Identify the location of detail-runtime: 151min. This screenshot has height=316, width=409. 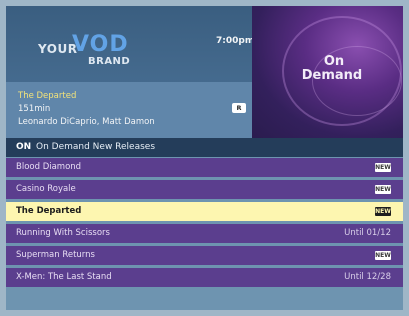
(34, 109).